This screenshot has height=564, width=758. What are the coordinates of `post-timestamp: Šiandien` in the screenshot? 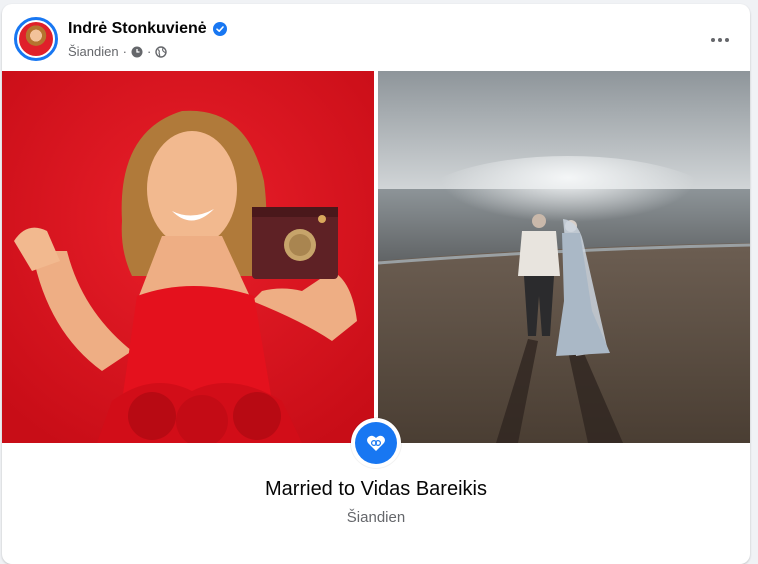 It's located at (93, 51).